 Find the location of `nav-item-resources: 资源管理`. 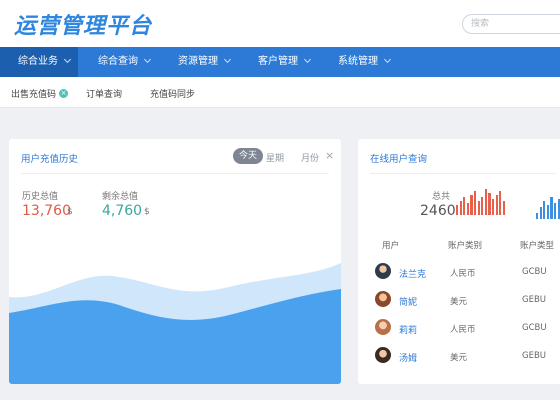

nav-item-resources: 资源管理 is located at coordinates (213, 62).